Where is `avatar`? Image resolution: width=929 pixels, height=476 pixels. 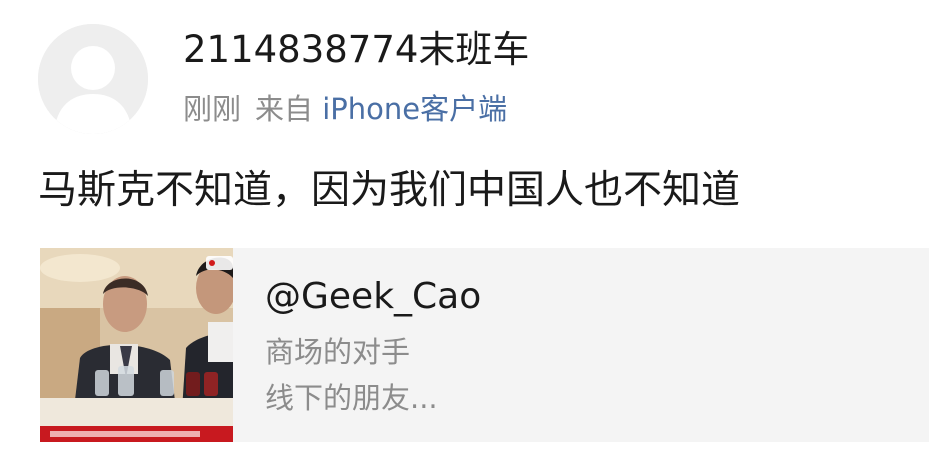 avatar is located at coordinates (93, 79).